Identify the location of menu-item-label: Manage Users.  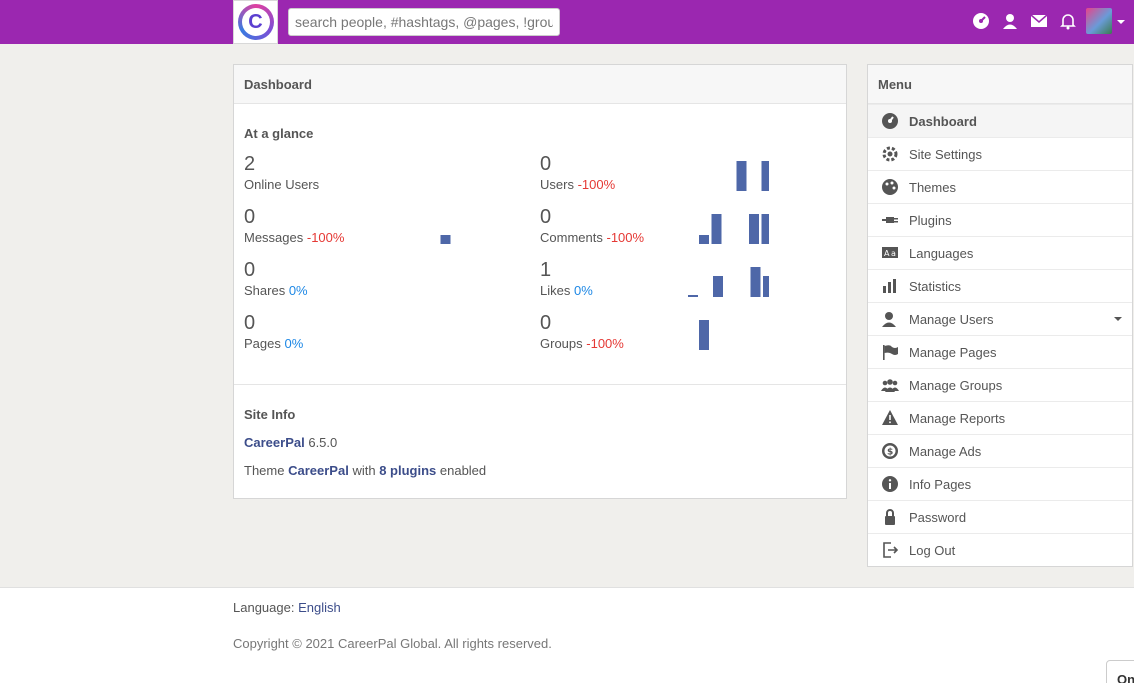
(951, 319).